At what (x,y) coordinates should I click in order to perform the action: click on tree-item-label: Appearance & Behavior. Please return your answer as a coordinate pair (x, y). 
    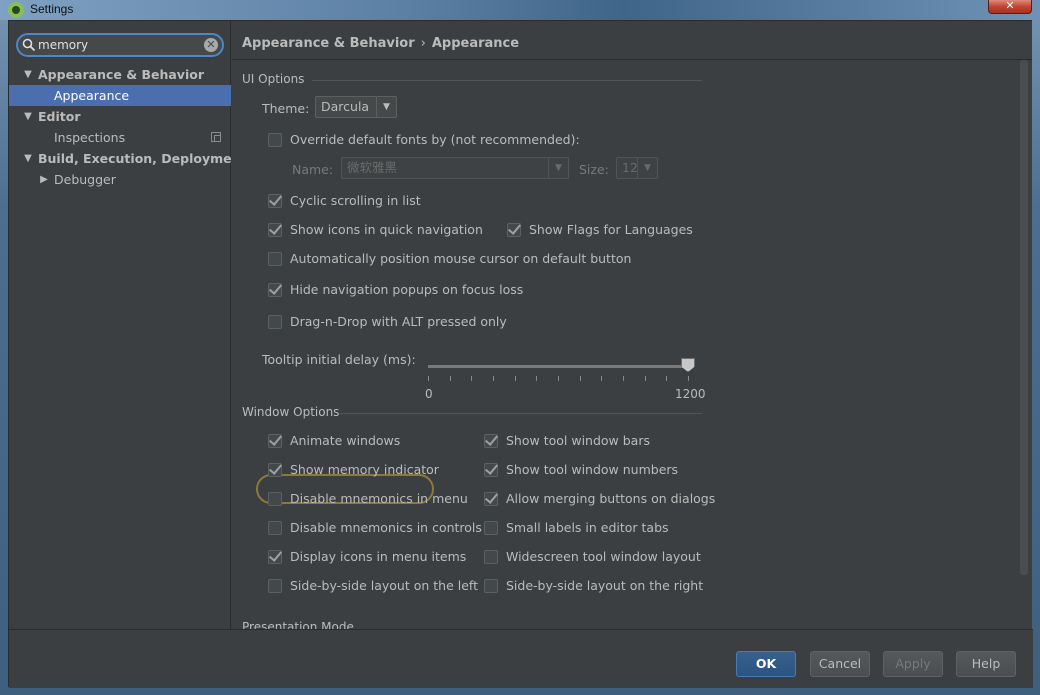
    Looking at the image, I should click on (121, 74).